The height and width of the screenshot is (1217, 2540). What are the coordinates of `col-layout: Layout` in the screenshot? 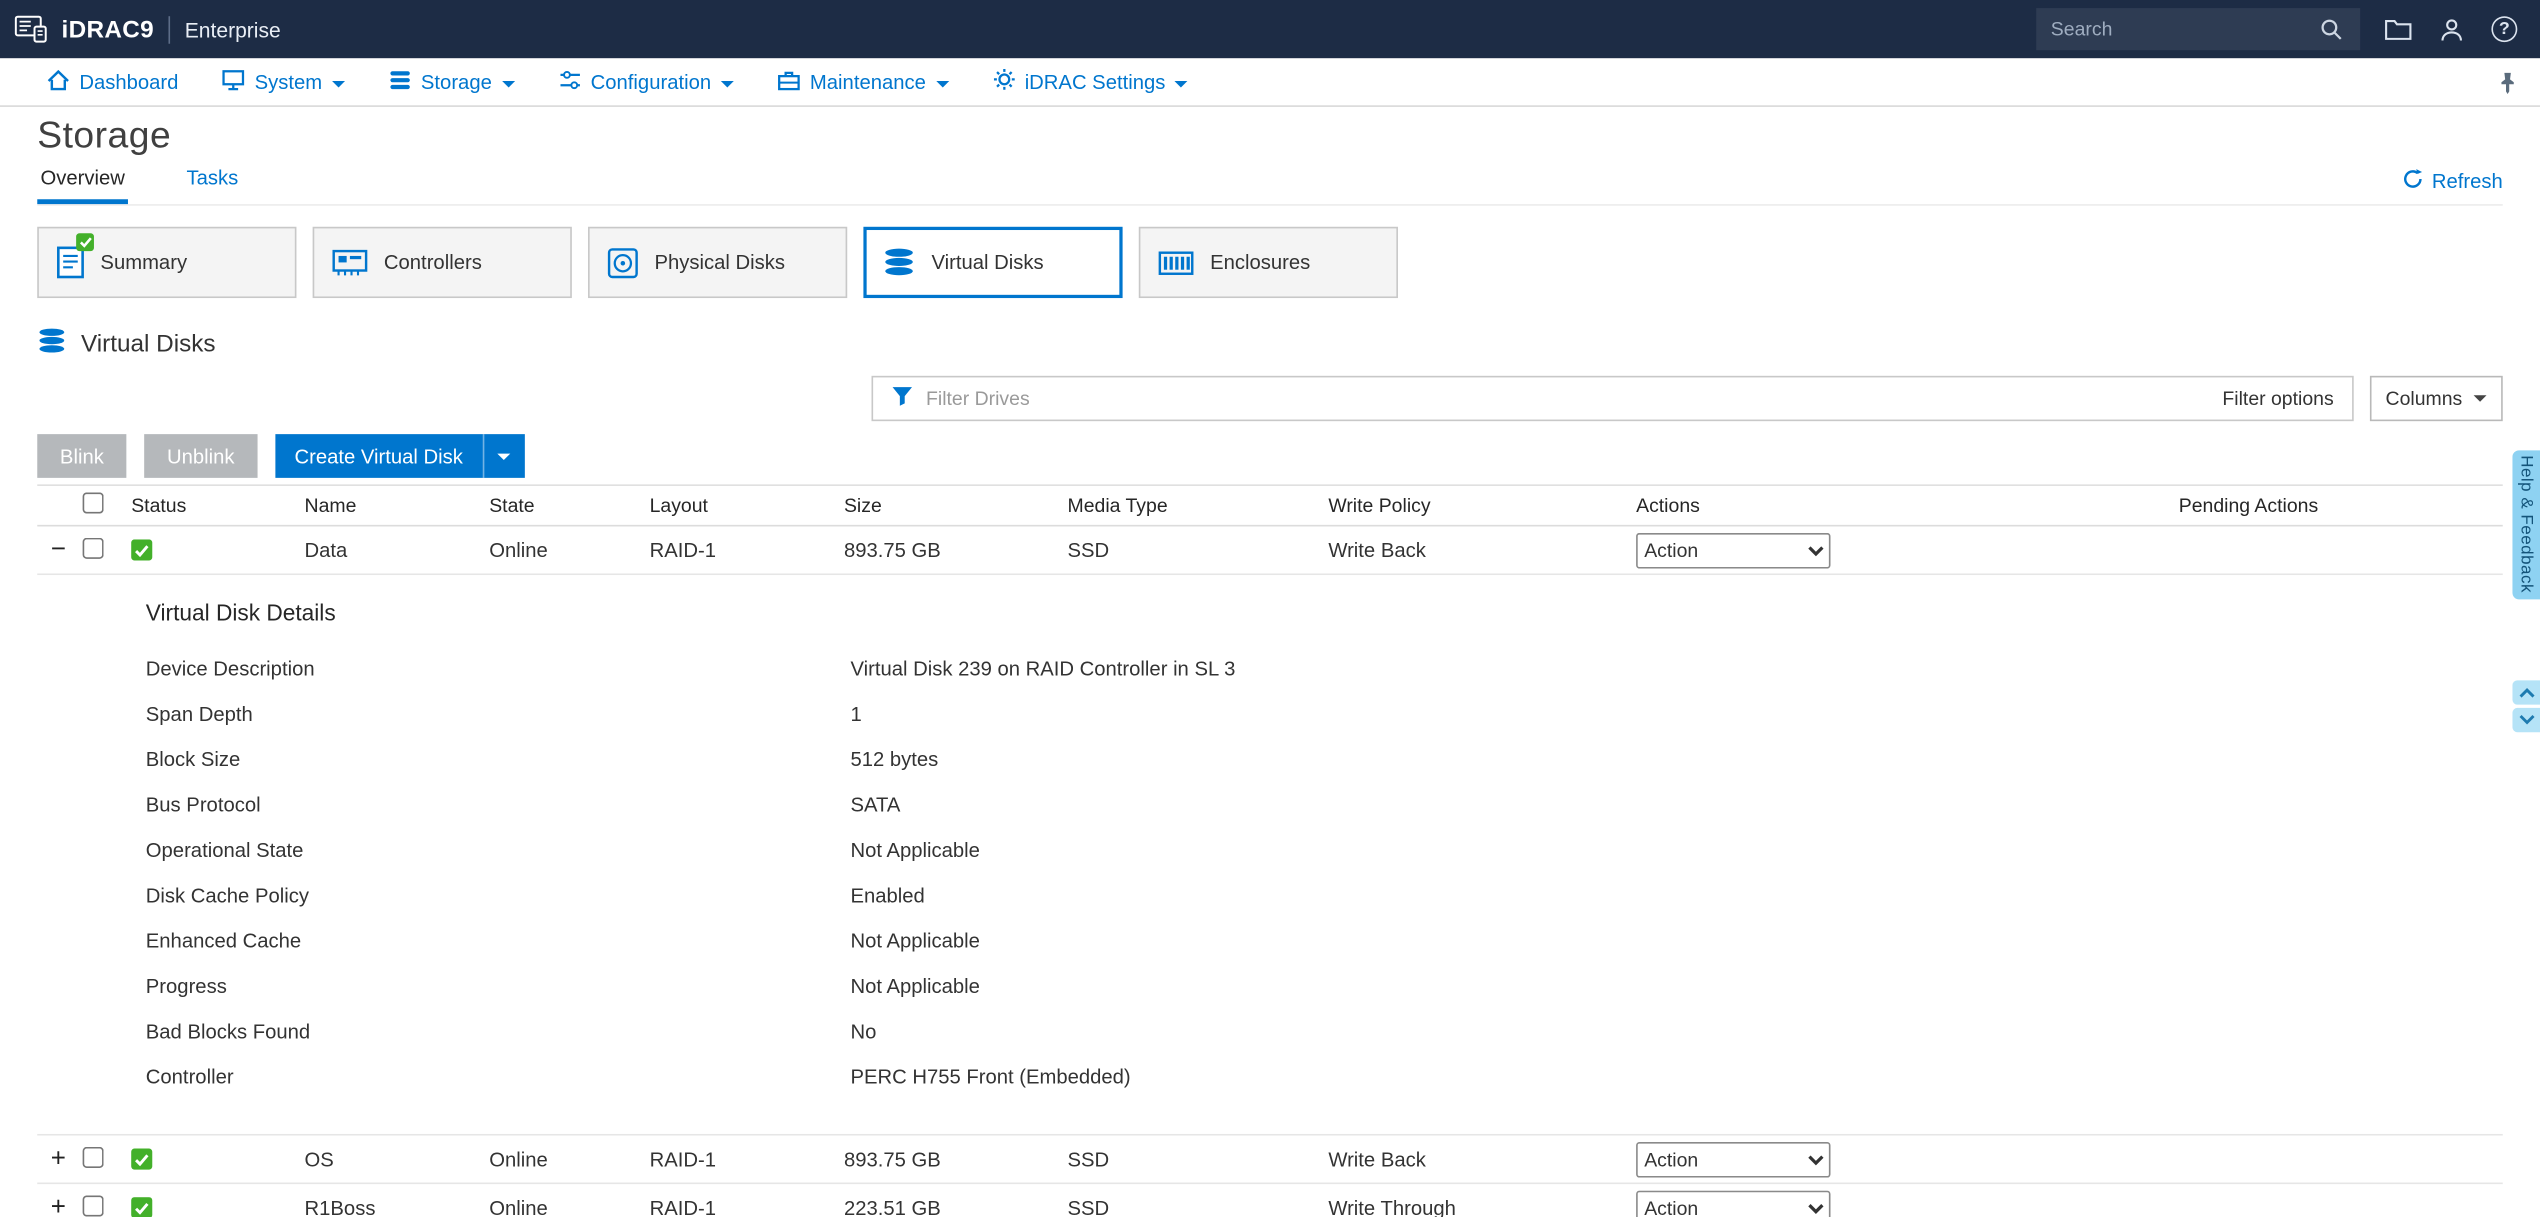 It's located at (678, 505).